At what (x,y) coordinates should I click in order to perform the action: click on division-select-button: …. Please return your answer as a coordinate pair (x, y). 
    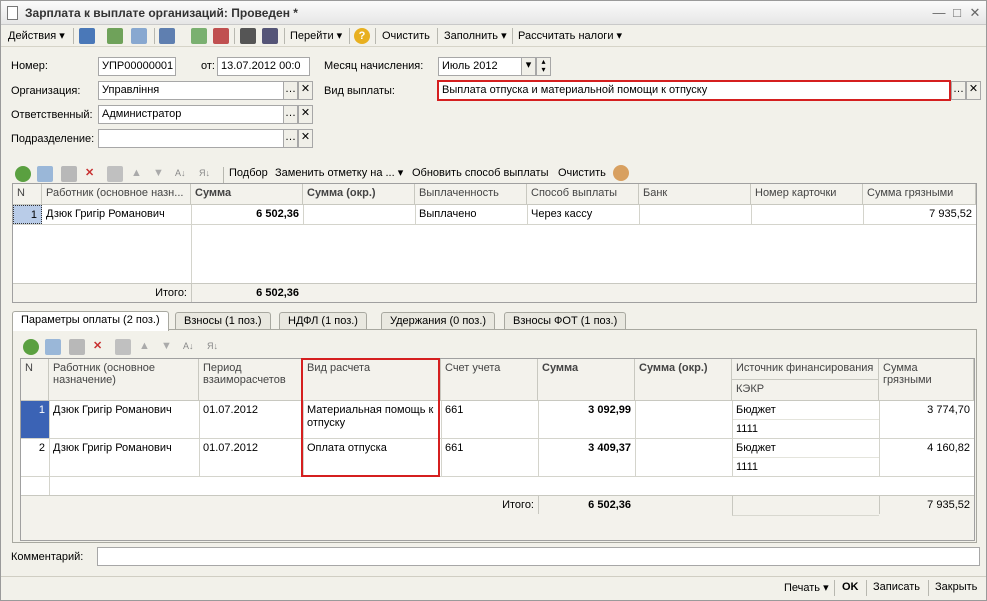
    Looking at the image, I should click on (290, 138).